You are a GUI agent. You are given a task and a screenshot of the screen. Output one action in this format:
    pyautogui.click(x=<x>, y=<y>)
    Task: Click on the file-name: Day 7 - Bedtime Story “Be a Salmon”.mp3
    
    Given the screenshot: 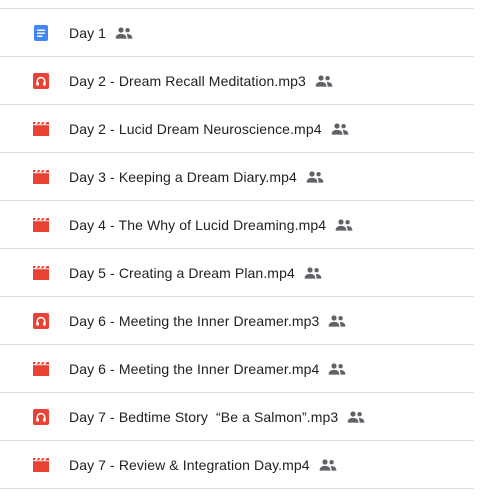 What is the action you would take?
    pyautogui.click(x=204, y=416)
    